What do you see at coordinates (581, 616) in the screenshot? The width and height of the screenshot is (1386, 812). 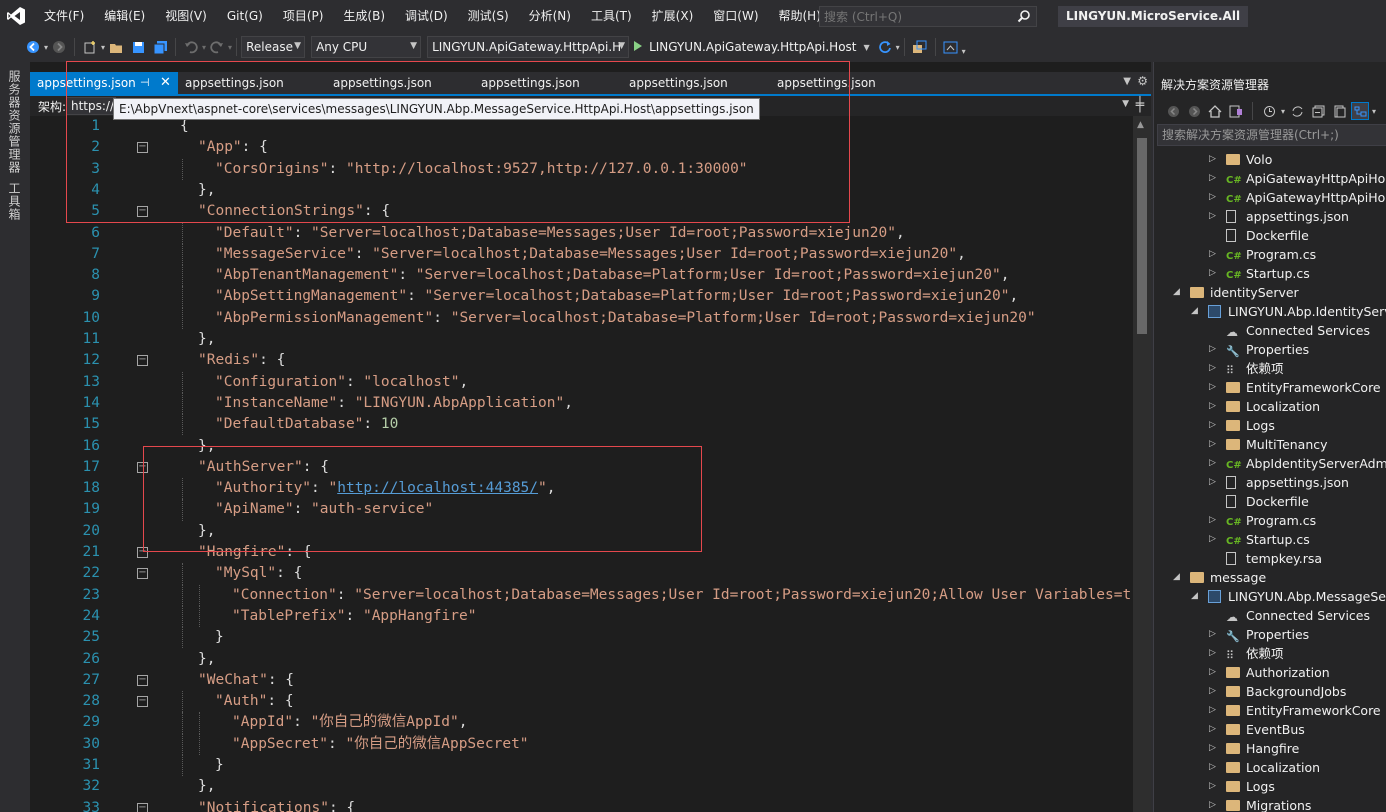 I see `code-line: 24 "TablePrefix": "AppHangfire"` at bounding box center [581, 616].